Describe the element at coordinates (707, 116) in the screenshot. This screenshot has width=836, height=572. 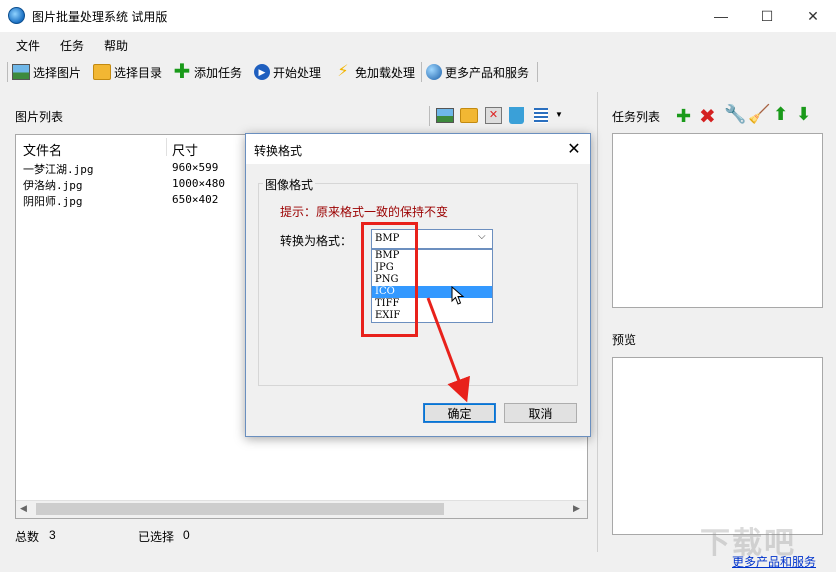
I see `delete-task-icon: ✖` at that location.